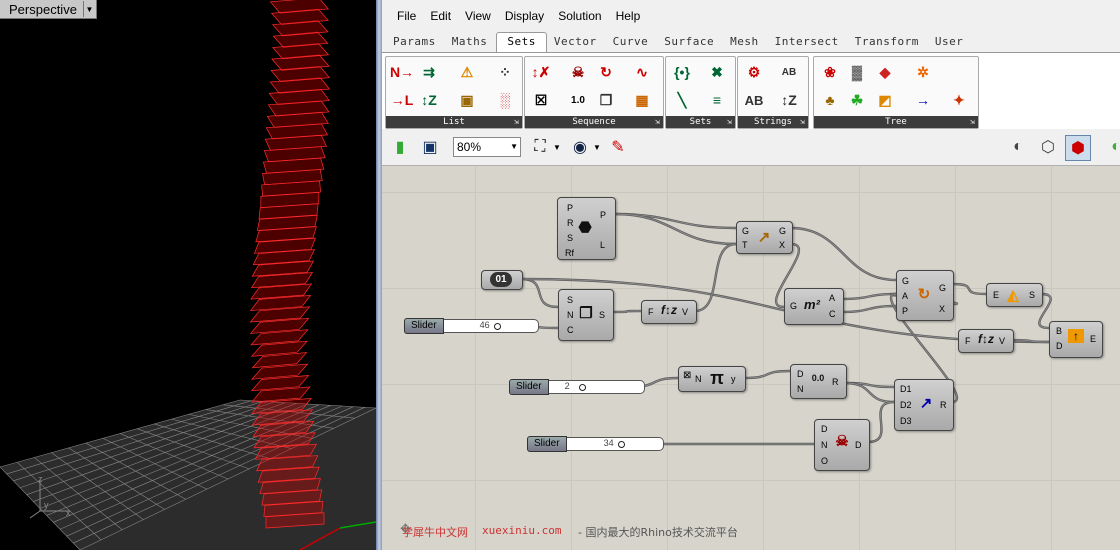  What do you see at coordinates (502, 280) in the screenshot?
I see `boolean-toggle-component: 01` at bounding box center [502, 280].